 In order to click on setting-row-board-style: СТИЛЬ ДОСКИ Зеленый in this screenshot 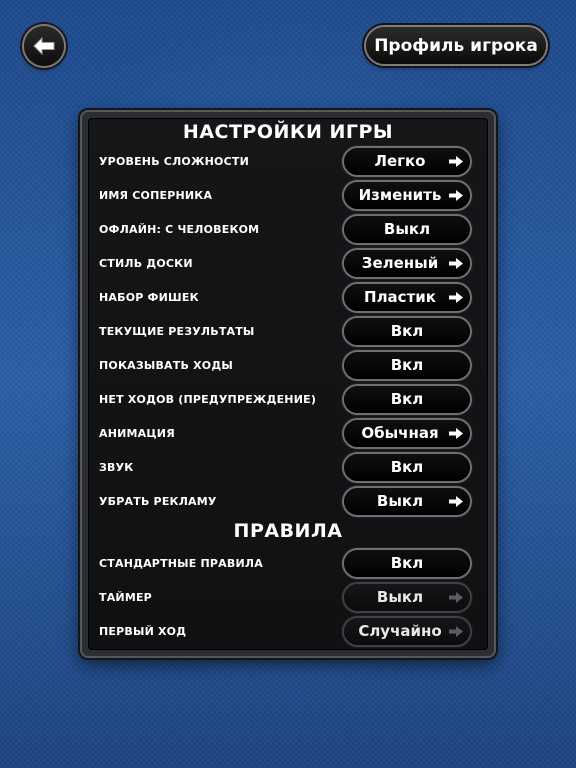, I will do `click(288, 264)`.